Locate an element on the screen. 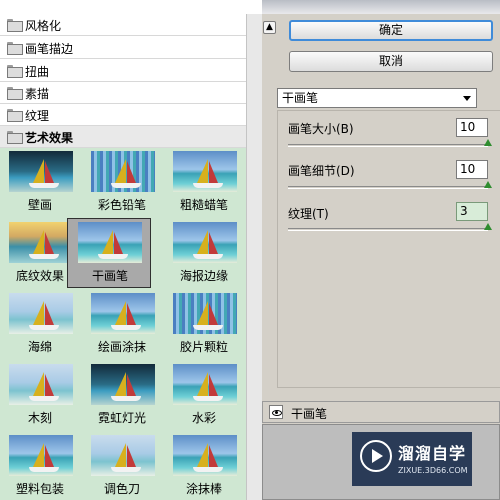 Image resolution: width=500 pixels, height=500 pixels. brush-size-slider-track is located at coordinates (388, 145).